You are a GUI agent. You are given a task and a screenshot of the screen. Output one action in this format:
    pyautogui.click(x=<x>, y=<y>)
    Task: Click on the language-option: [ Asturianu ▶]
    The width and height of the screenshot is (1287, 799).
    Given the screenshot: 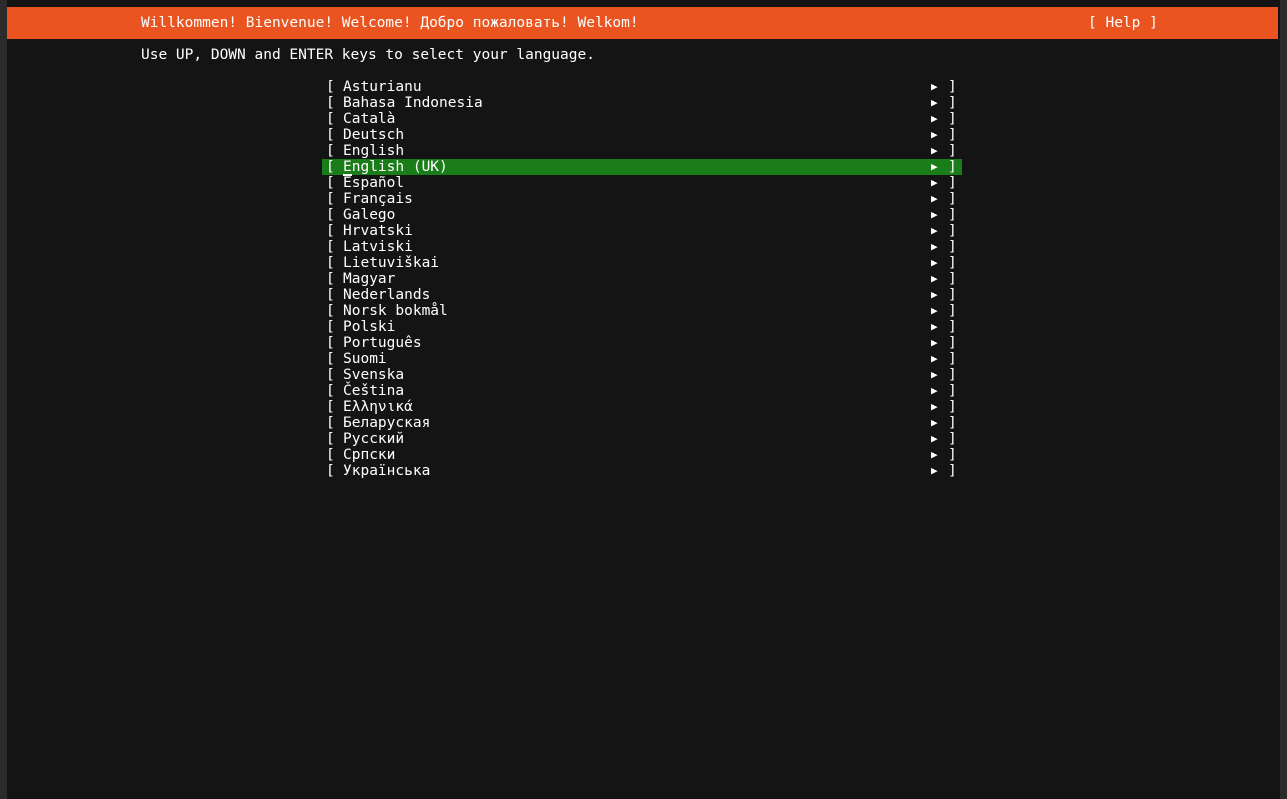 What is the action you would take?
    pyautogui.click(x=642, y=87)
    